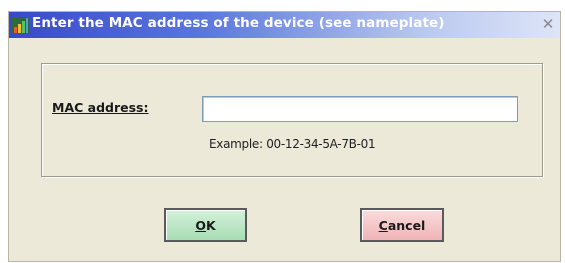 The image size is (565, 263). Describe the element at coordinates (20, 25) in the screenshot. I see `bar-chart-icon` at that location.